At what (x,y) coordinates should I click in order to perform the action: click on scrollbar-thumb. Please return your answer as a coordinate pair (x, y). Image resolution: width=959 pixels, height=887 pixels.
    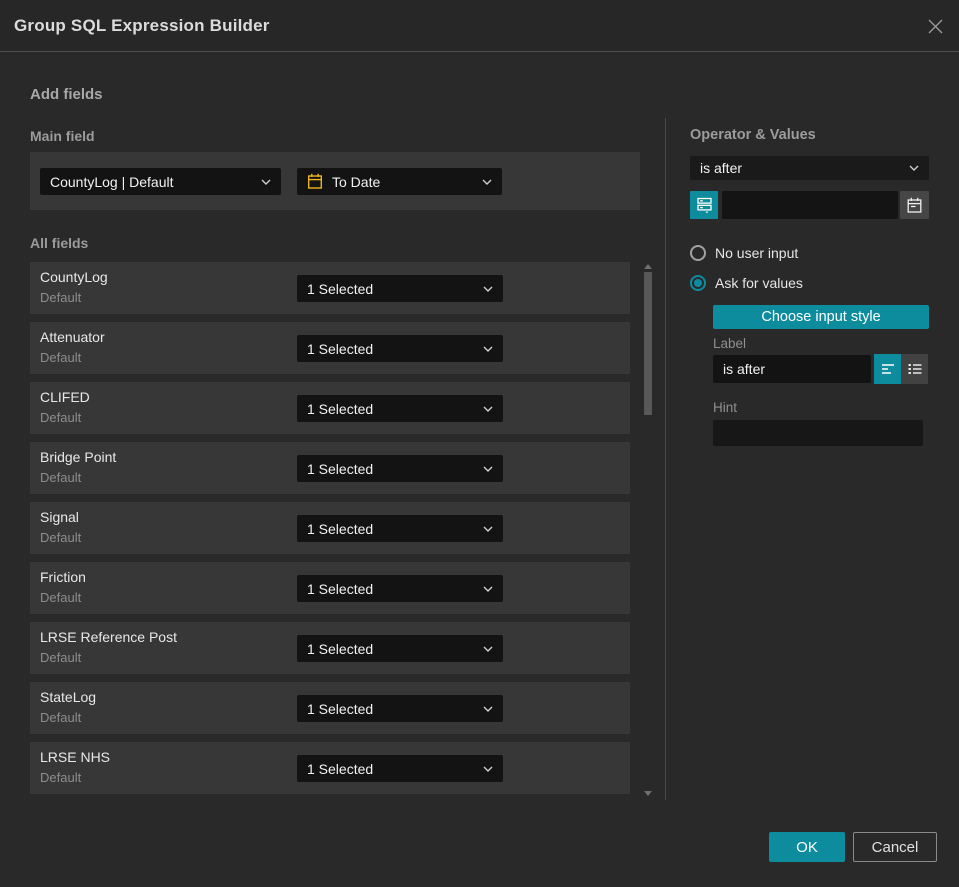
    Looking at the image, I should click on (648, 343).